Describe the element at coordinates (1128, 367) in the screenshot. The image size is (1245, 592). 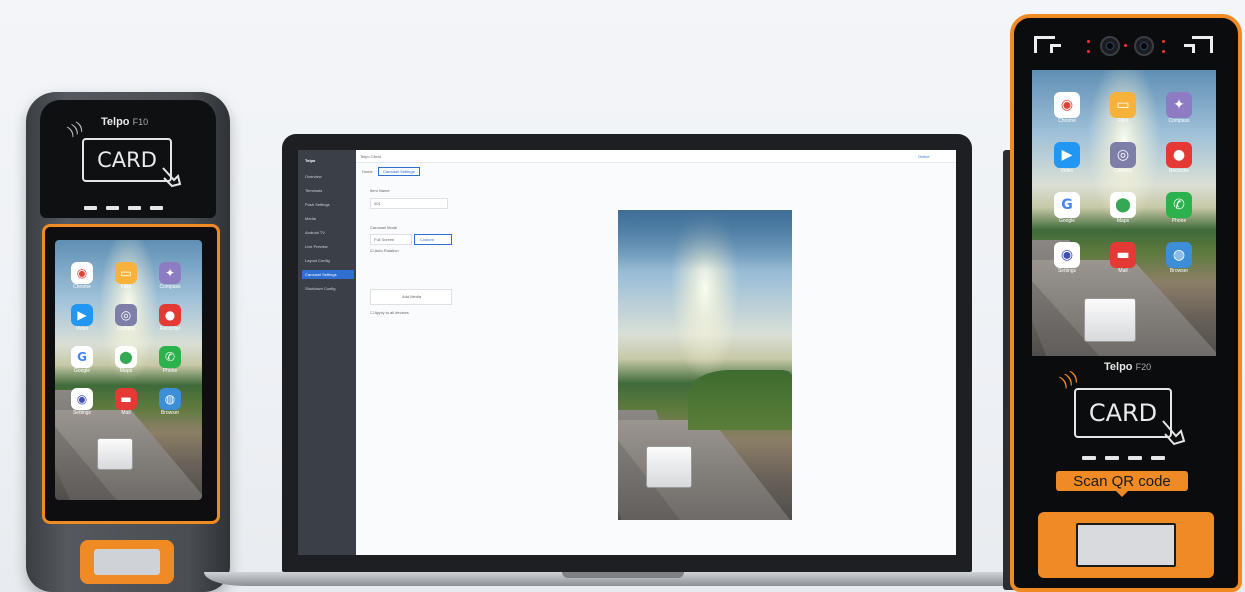
I see `right-brand: Telpo F20` at that location.